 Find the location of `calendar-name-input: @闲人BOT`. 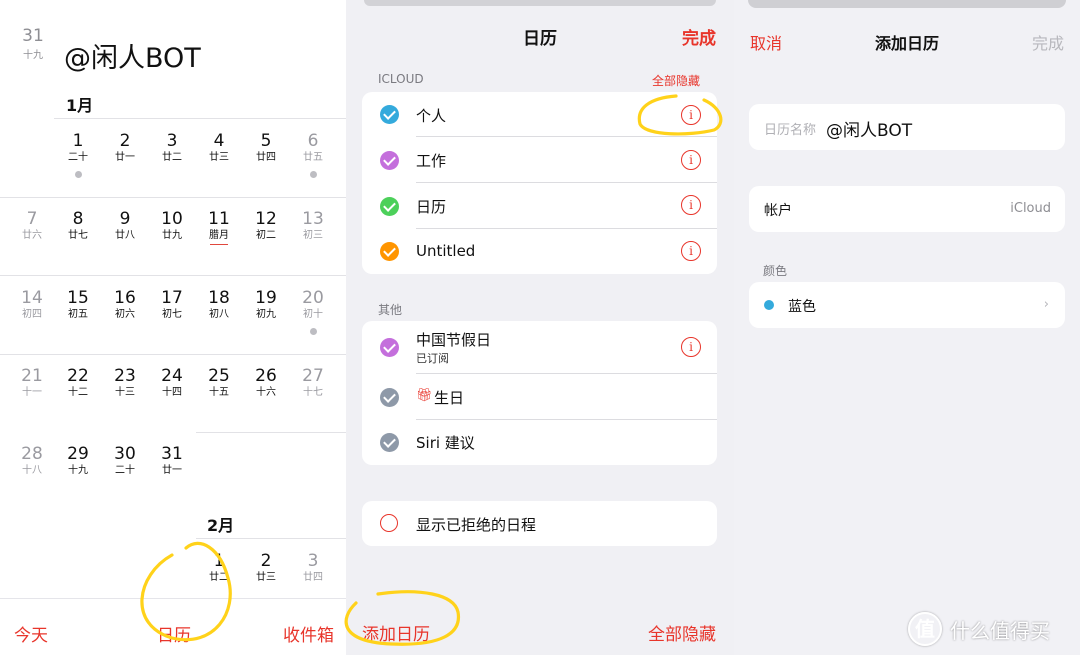

calendar-name-input: @闲人BOT is located at coordinates (869, 128).